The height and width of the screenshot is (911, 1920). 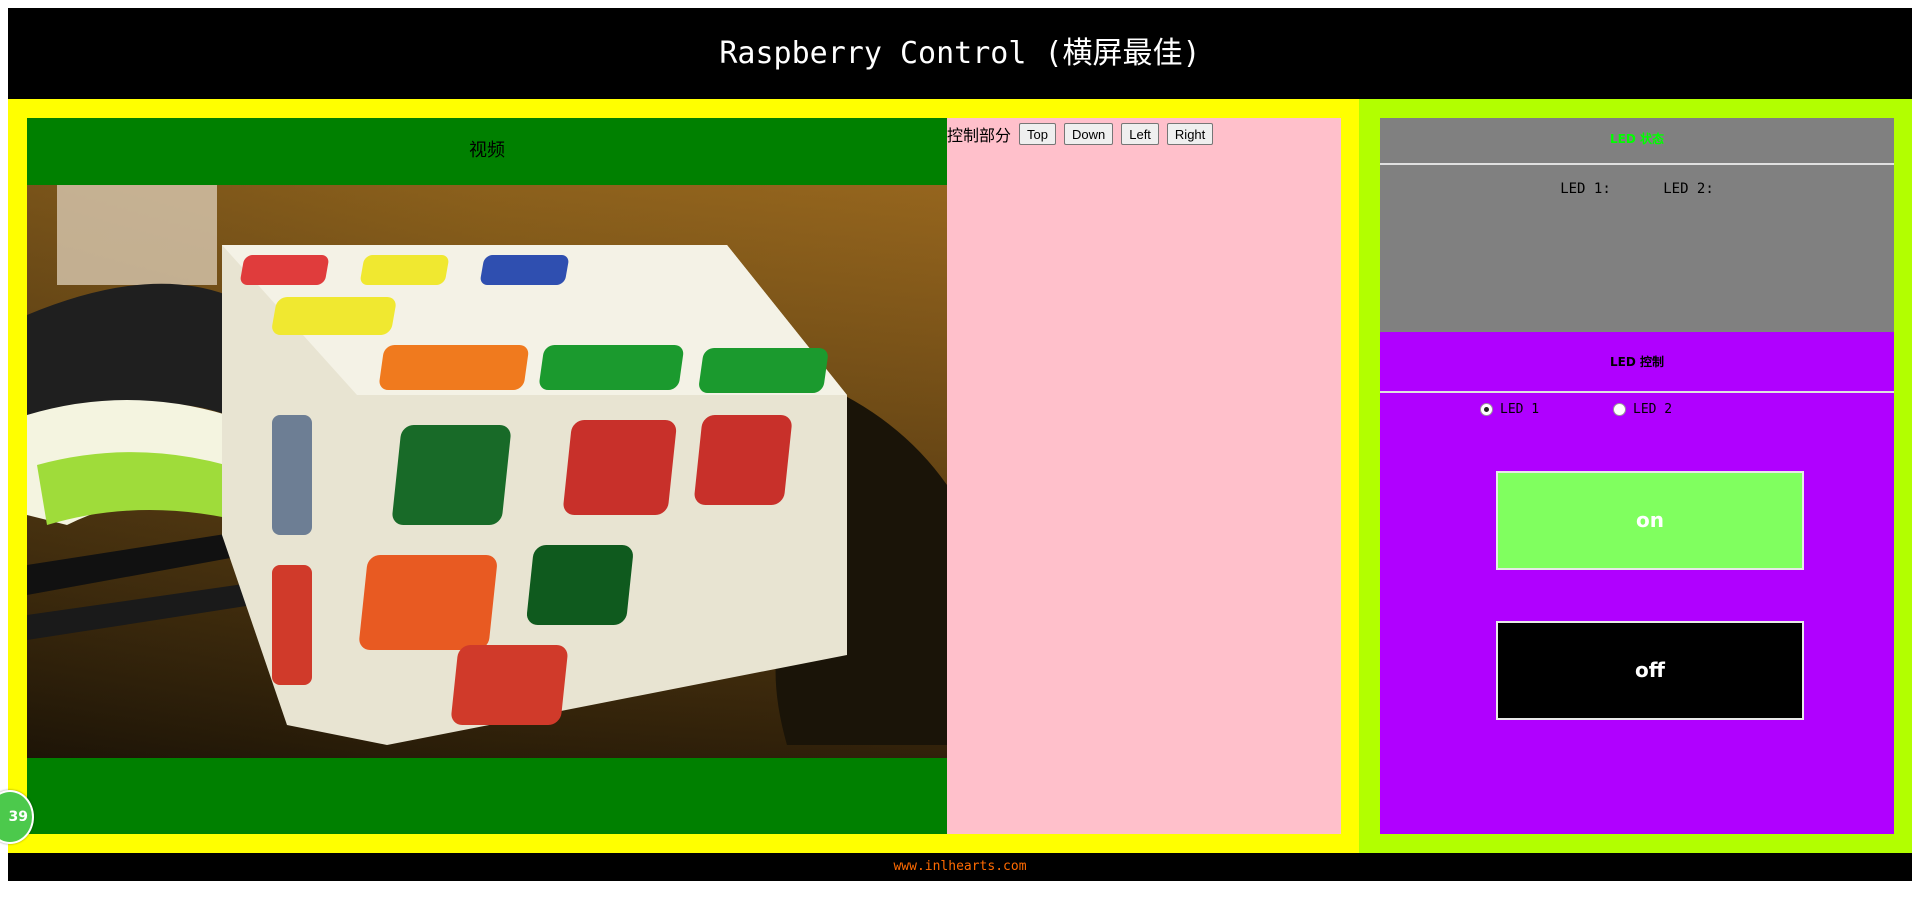 What do you see at coordinates (1520, 409) in the screenshot?
I see `radio-led1-label: LED 1` at bounding box center [1520, 409].